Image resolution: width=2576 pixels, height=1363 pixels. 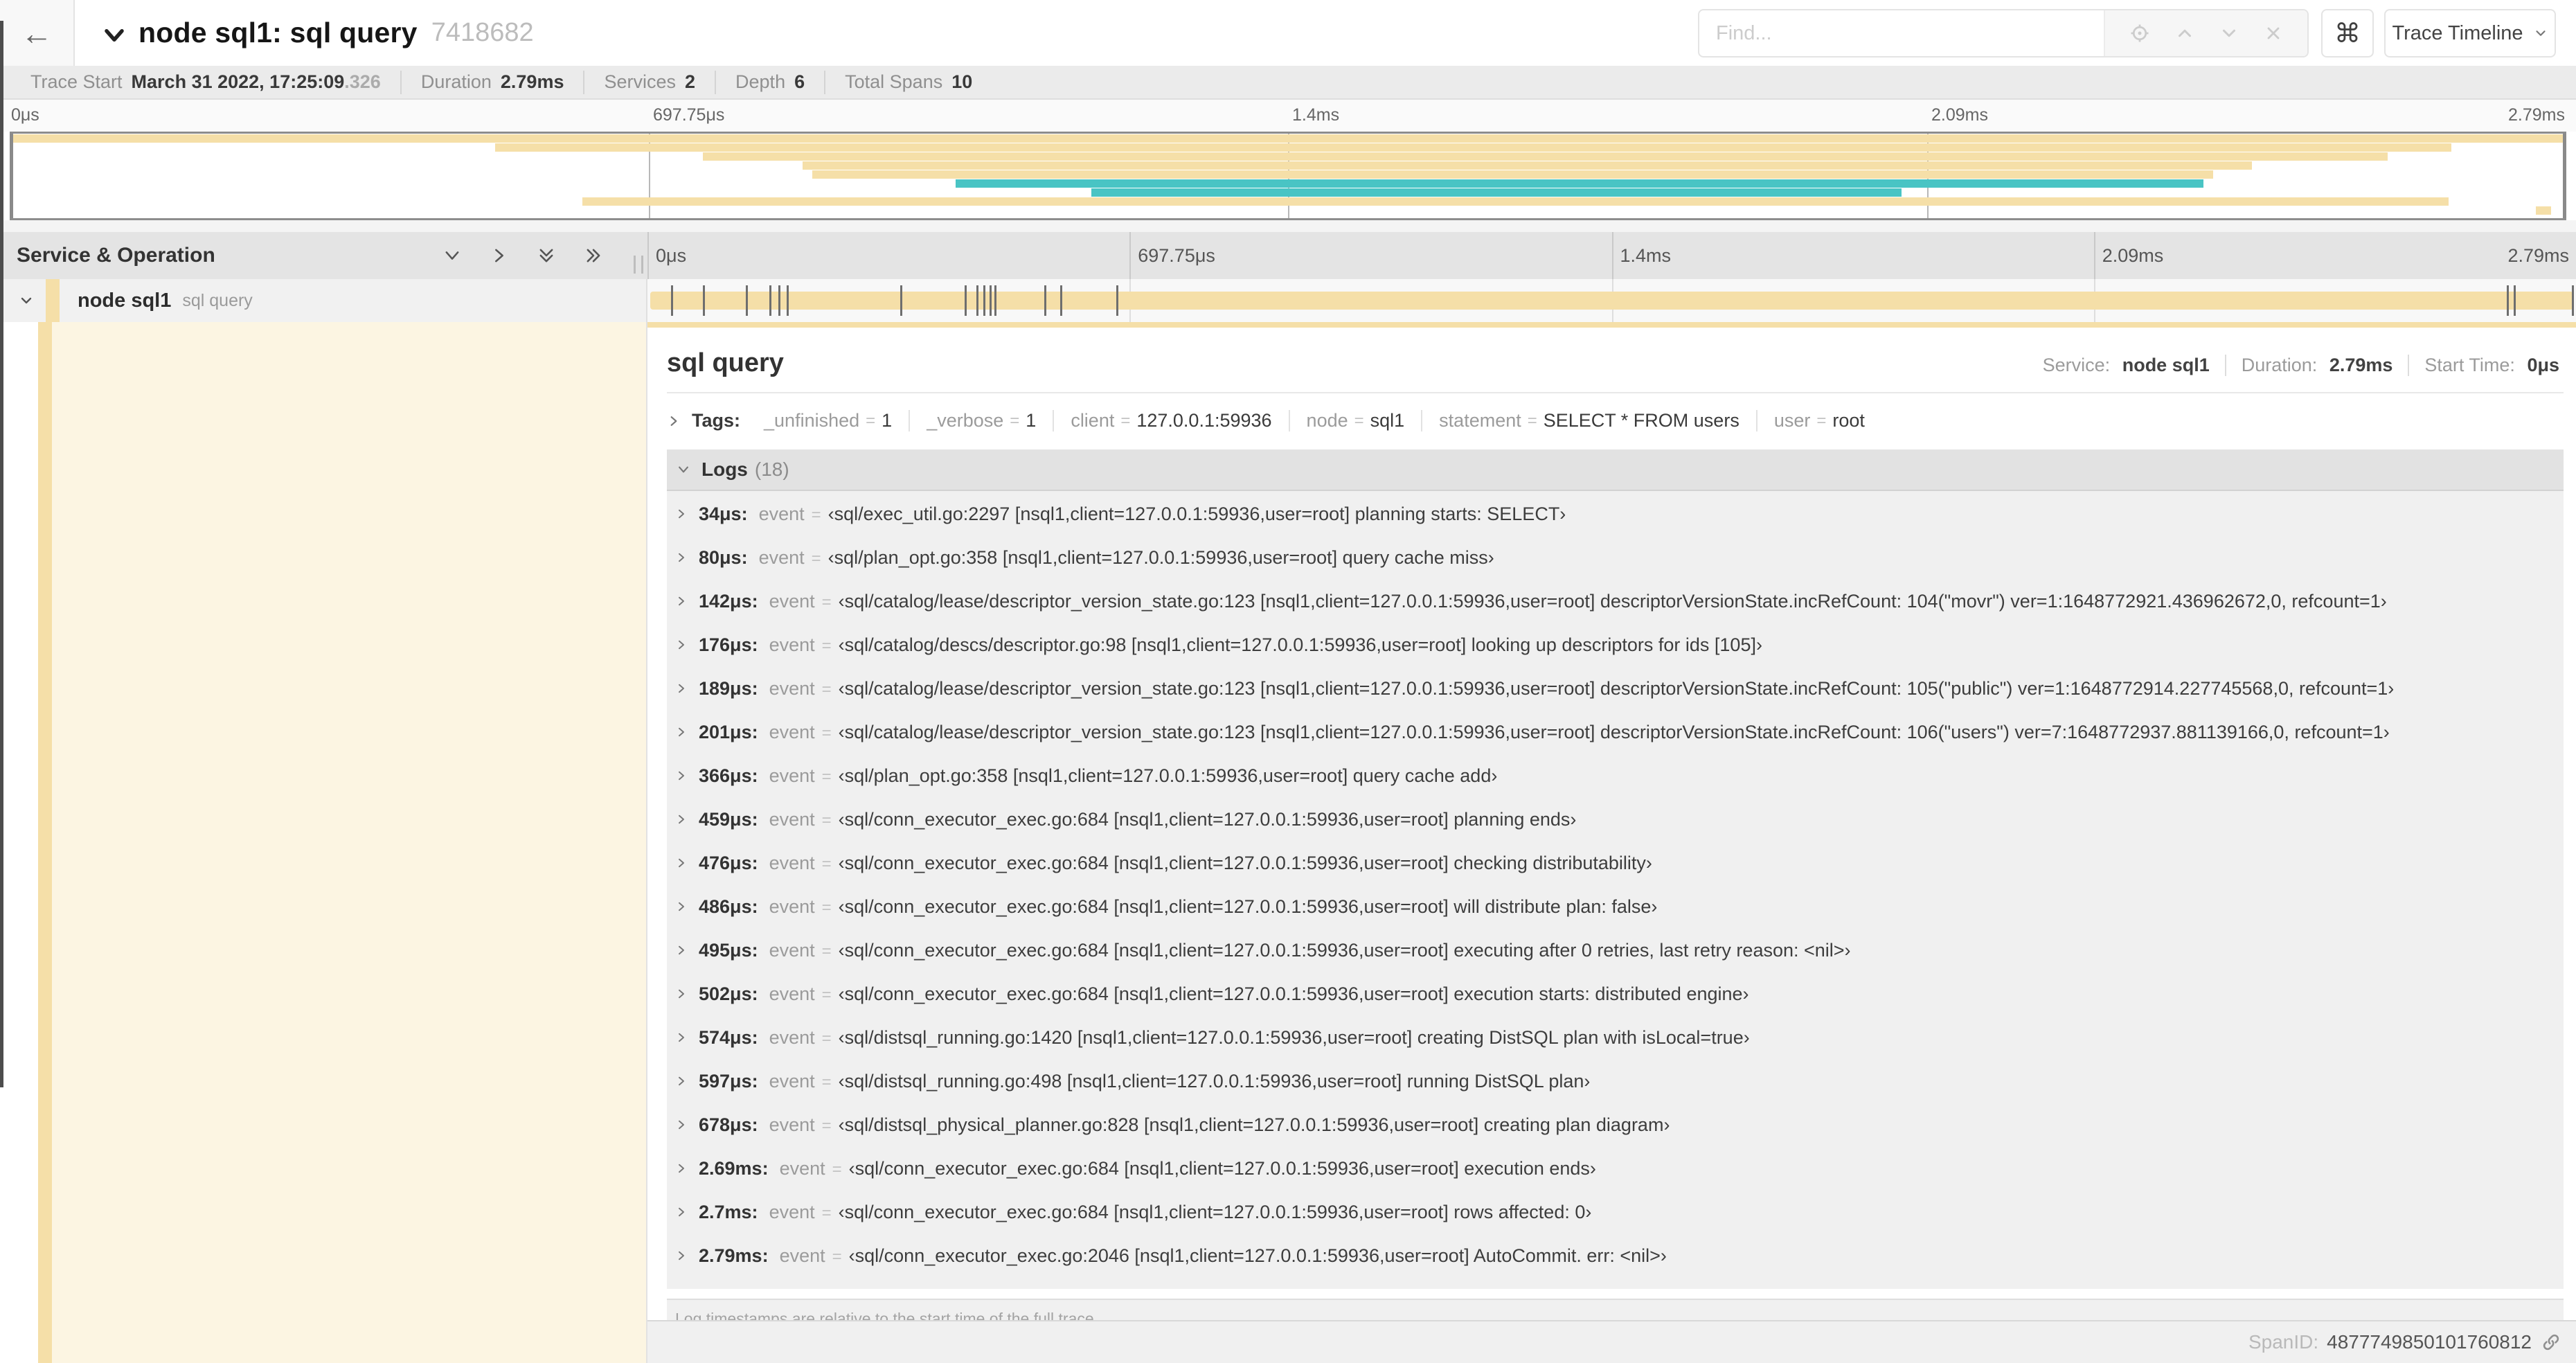 I want to click on log-timestamp: 502μs:, so click(x=729, y=994).